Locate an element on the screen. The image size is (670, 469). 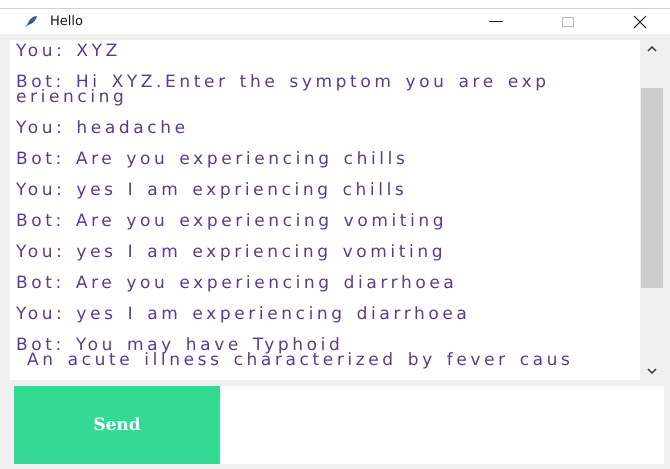
send-button: Send is located at coordinates (117, 425).